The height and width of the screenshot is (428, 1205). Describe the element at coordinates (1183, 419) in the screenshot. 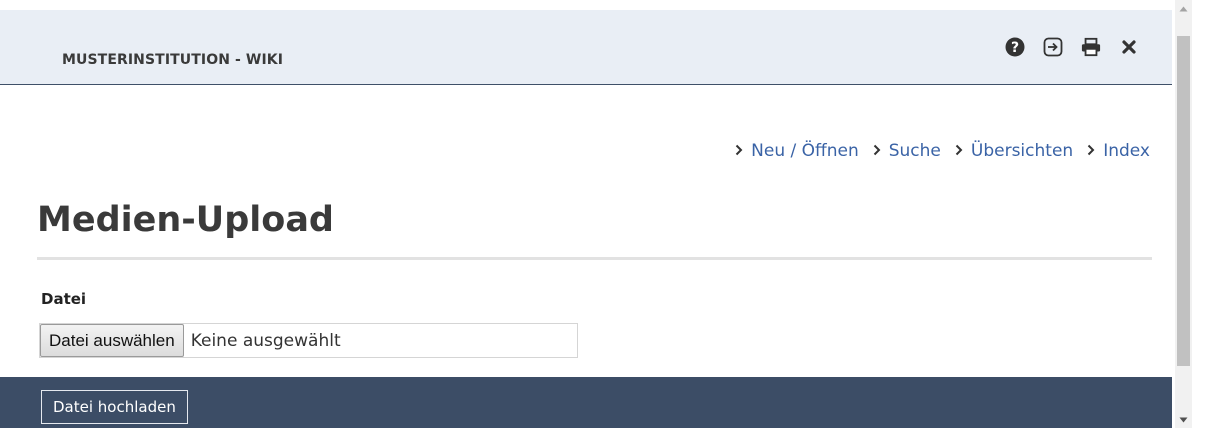

I see `scroll-down-arrow-icon` at that location.